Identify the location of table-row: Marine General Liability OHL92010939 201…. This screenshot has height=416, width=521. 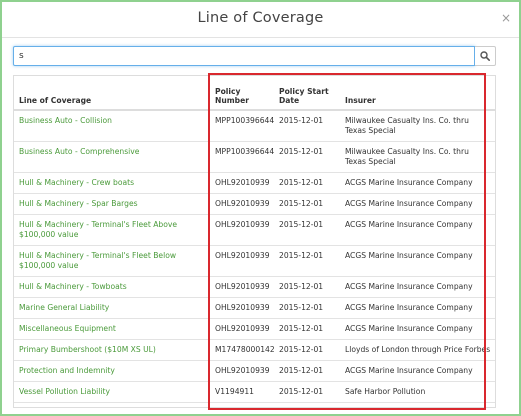
(254, 308).